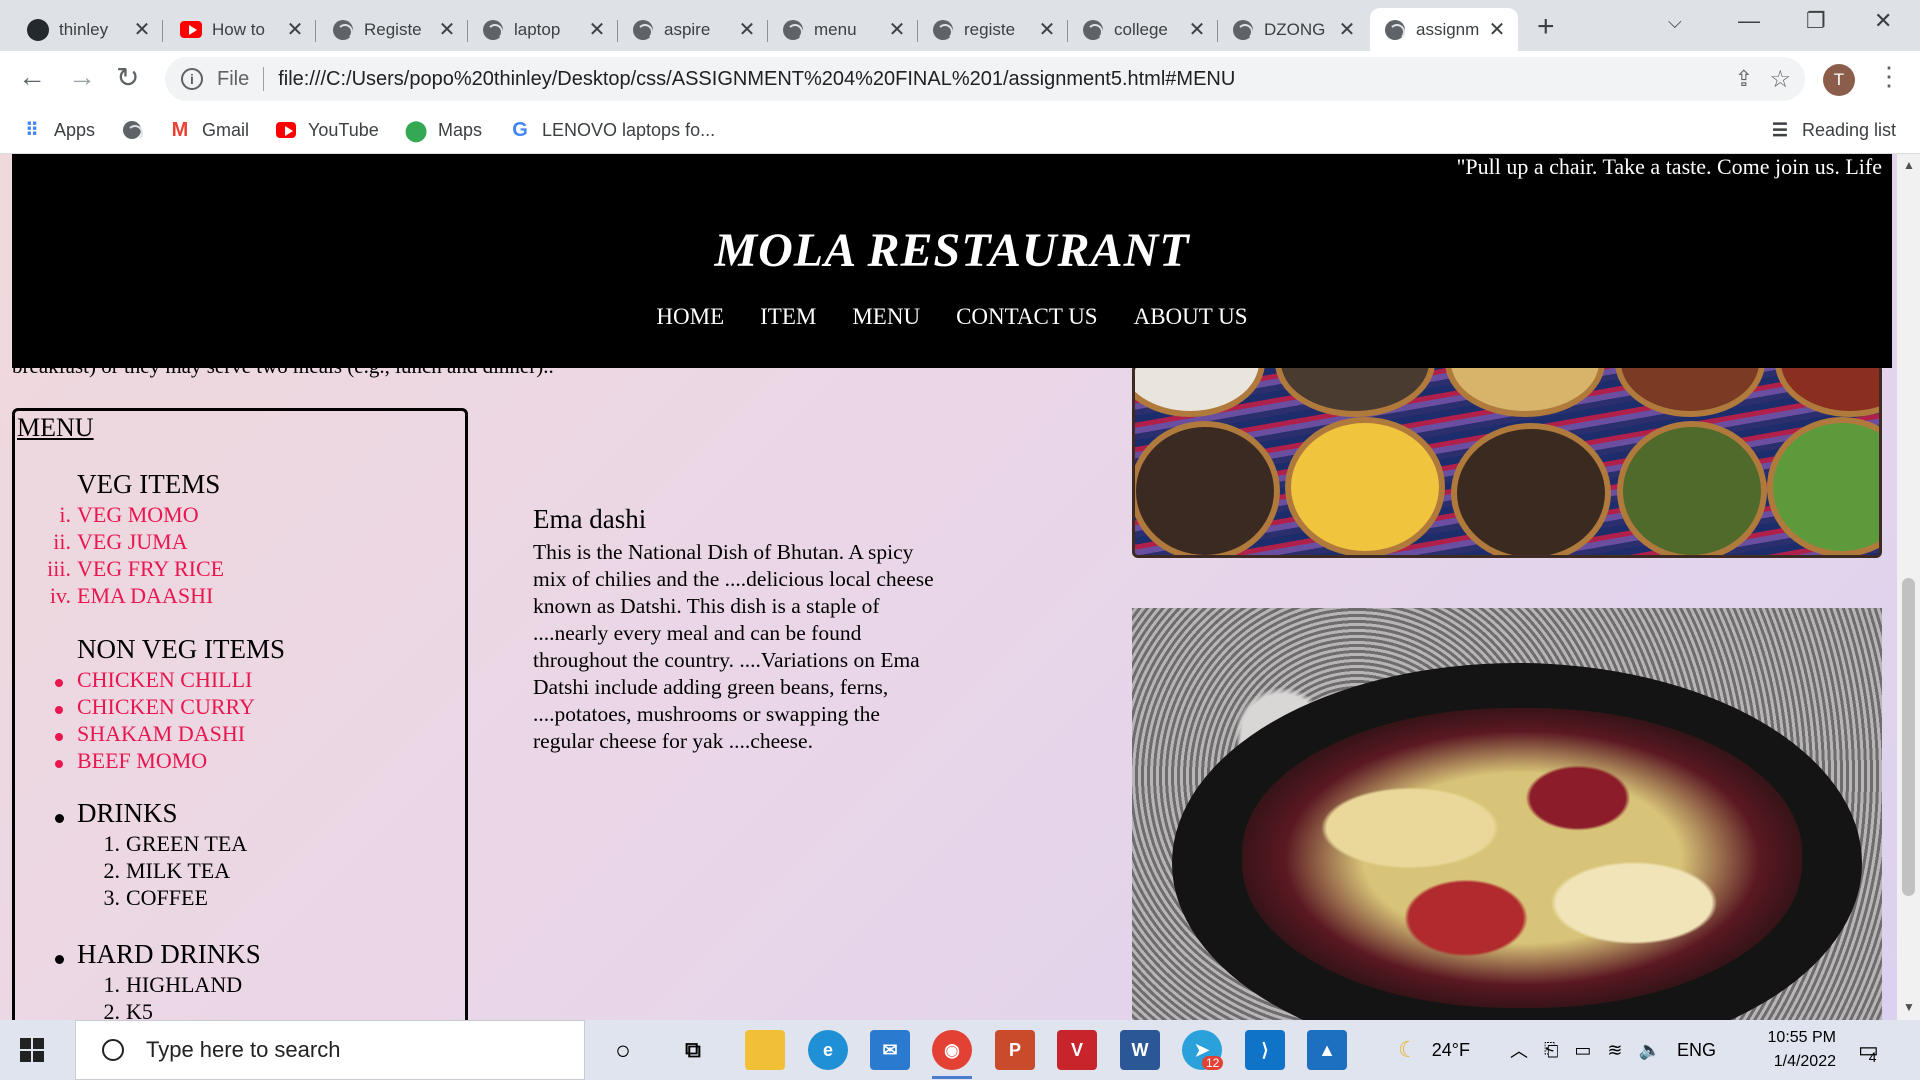 The width and height of the screenshot is (1920, 1080). I want to click on bookmark-globe, so click(138, 130).